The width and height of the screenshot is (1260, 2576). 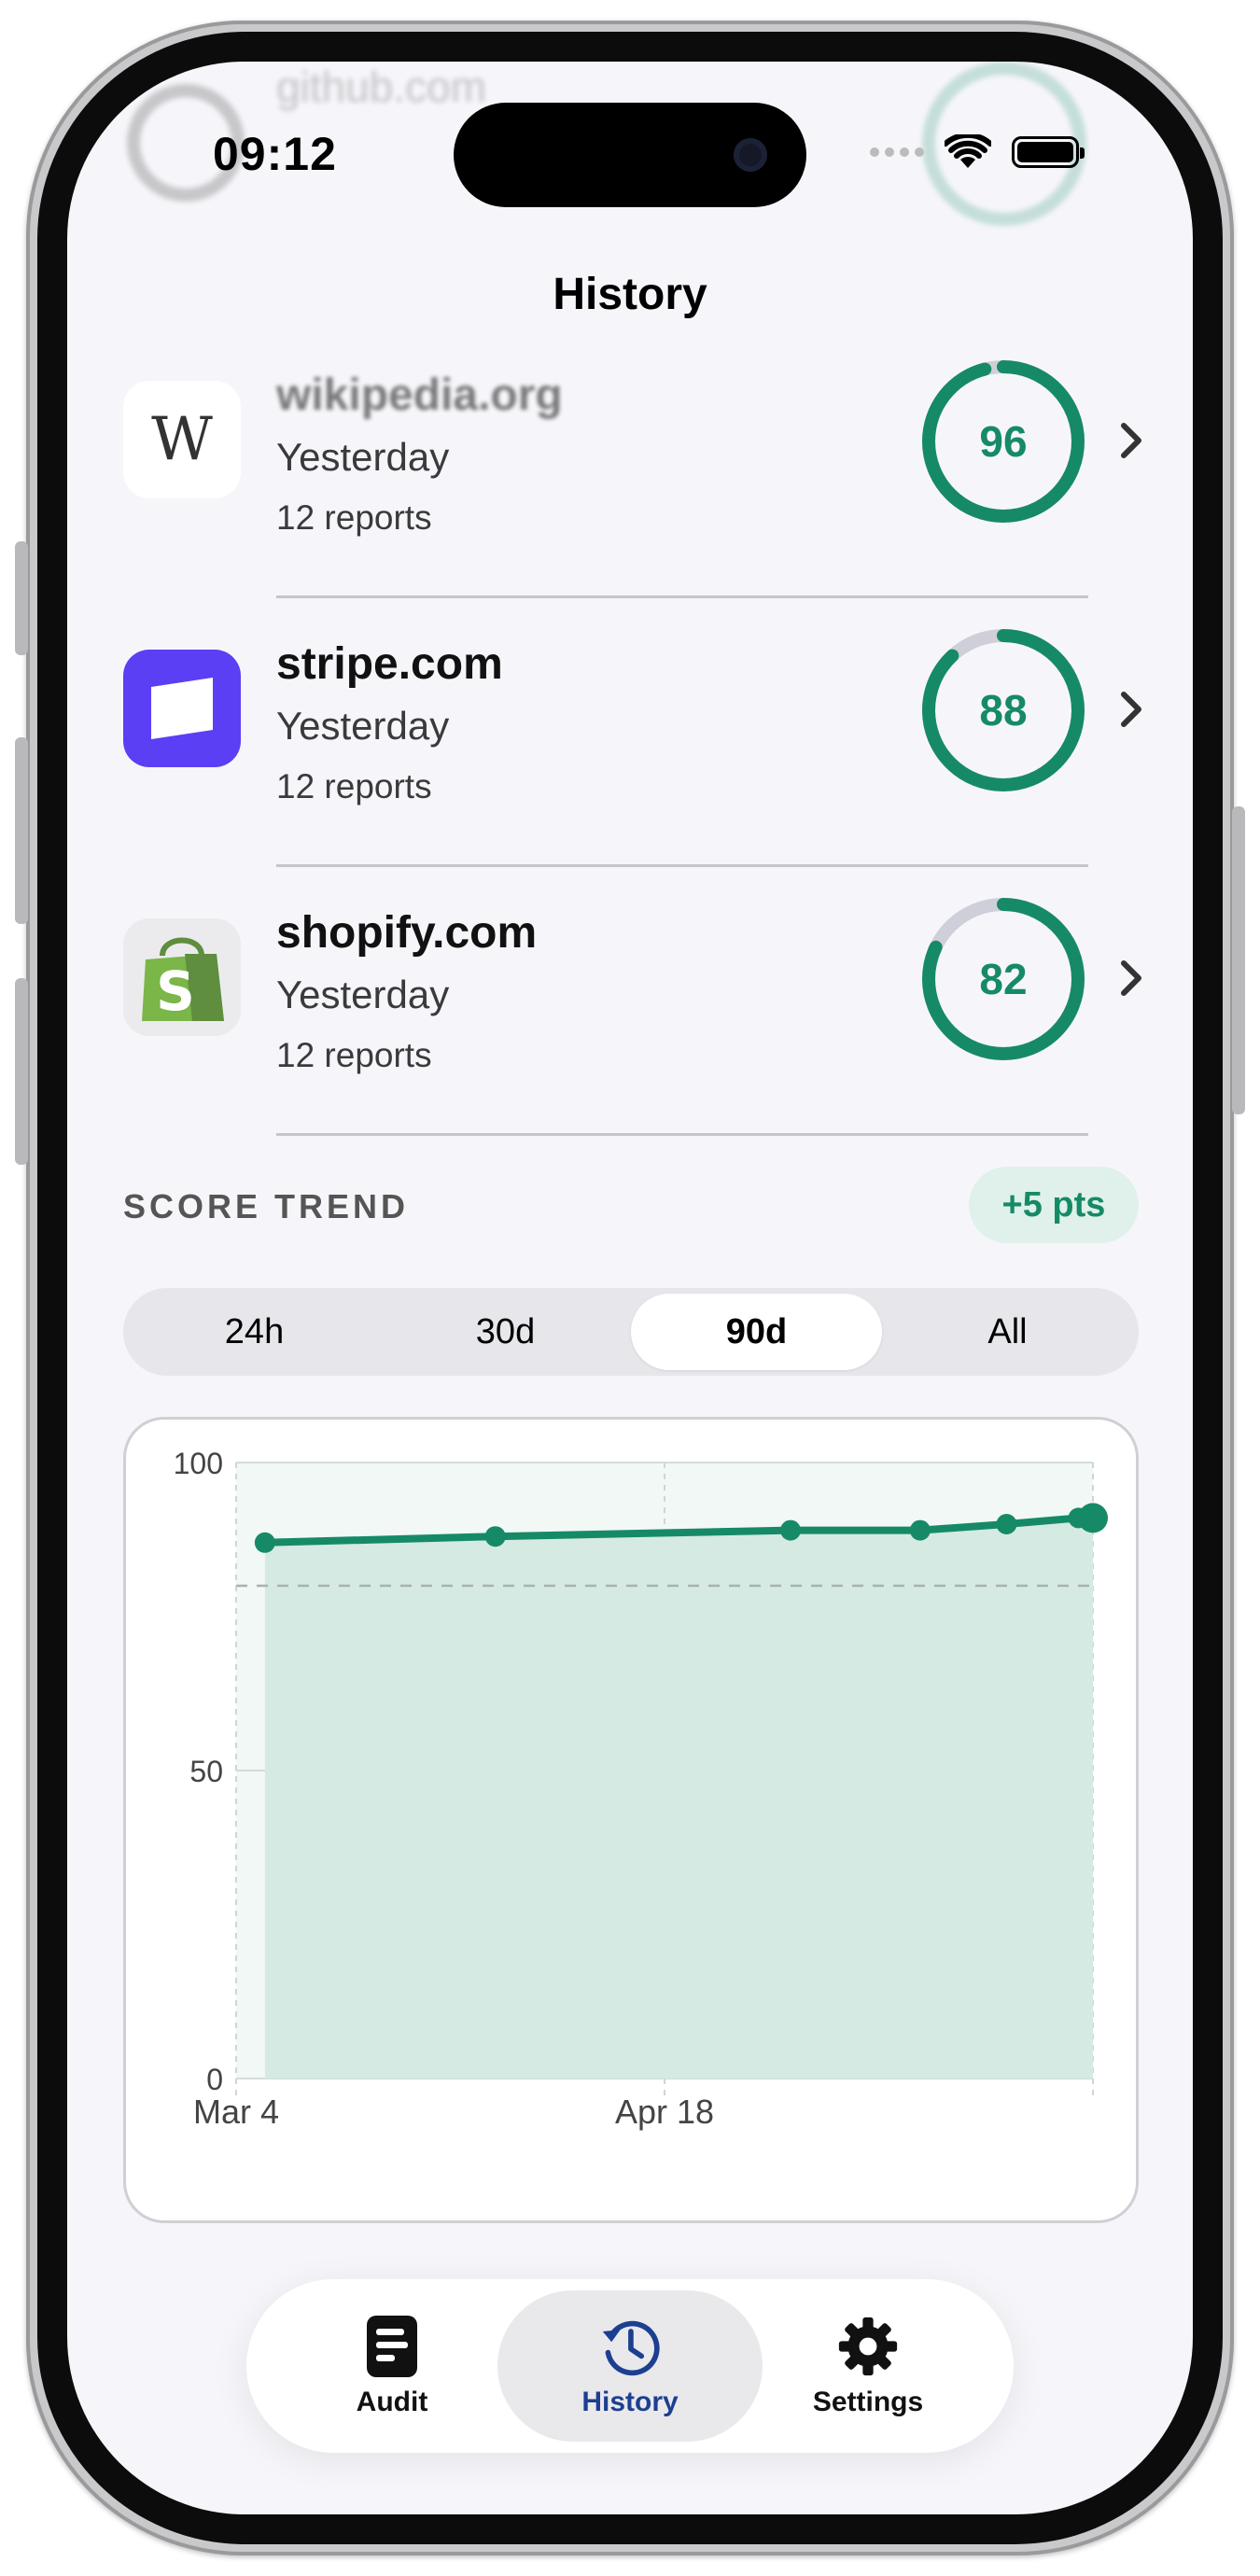 What do you see at coordinates (389, 664) in the screenshot?
I see `site-name: stripe.com` at bounding box center [389, 664].